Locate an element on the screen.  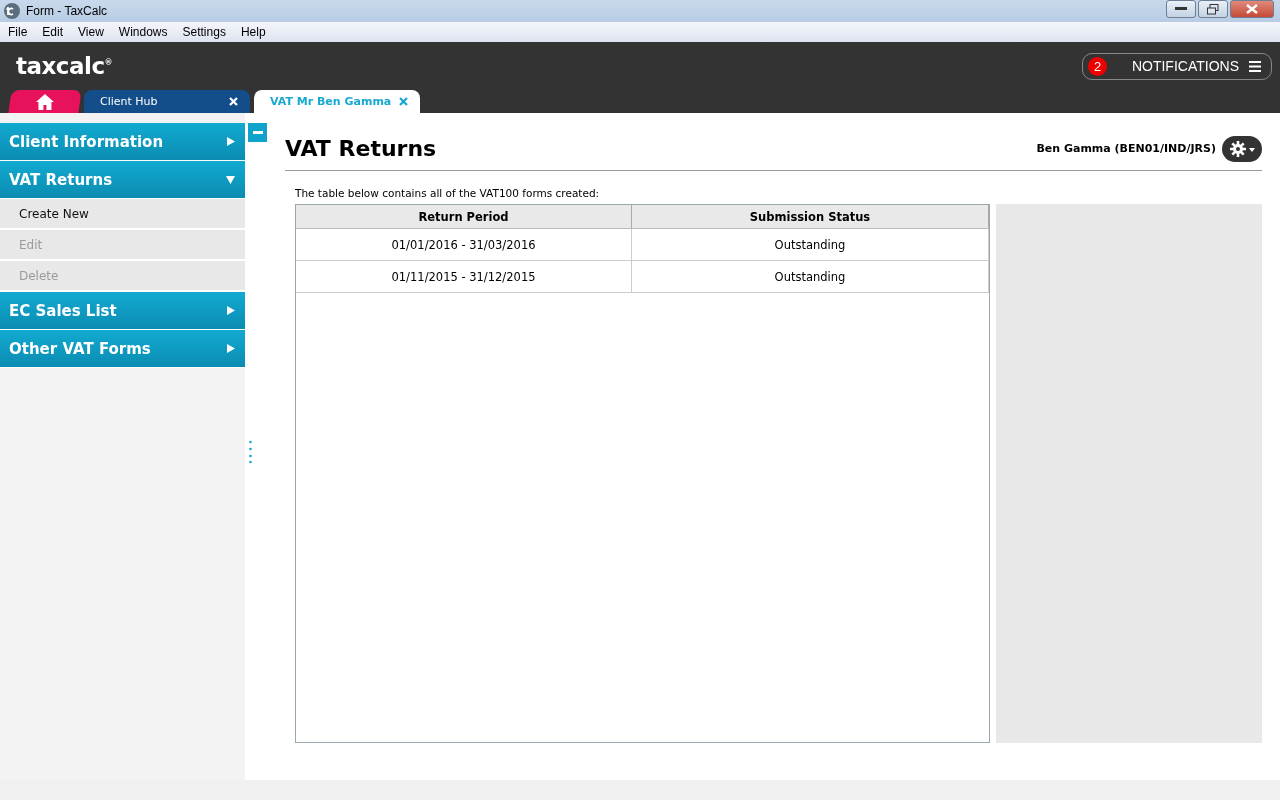
restore-icon is located at coordinates (1213, 9).